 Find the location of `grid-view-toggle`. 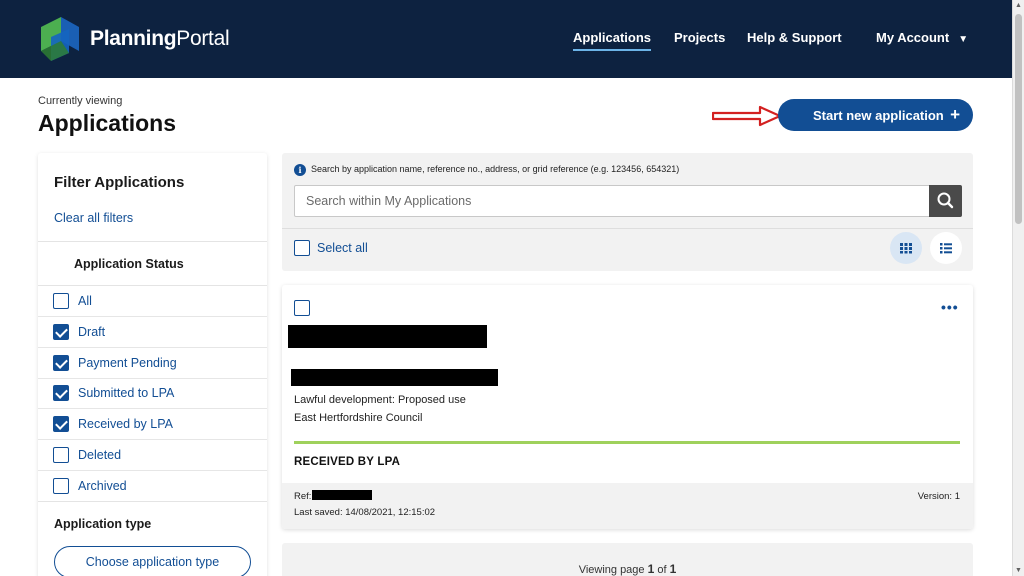

grid-view-toggle is located at coordinates (906, 248).